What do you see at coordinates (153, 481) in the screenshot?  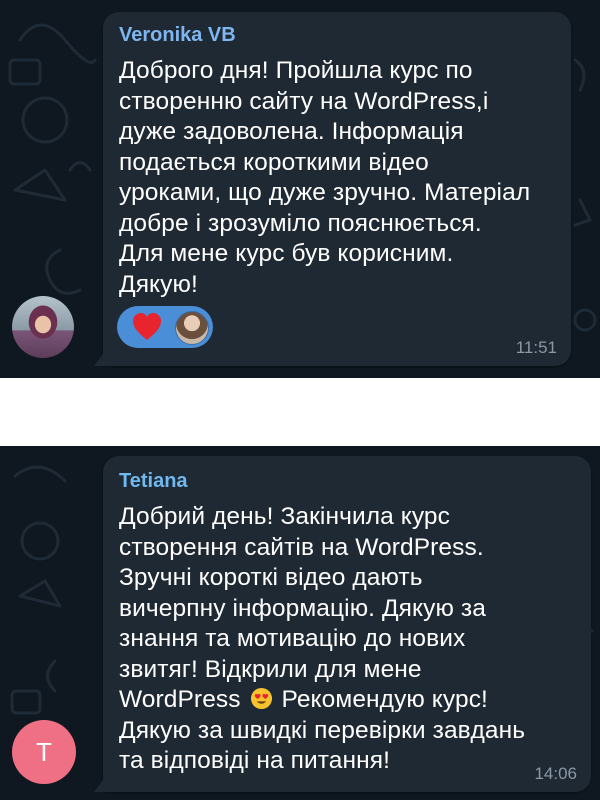 I see `sender-name: Tetiana` at bounding box center [153, 481].